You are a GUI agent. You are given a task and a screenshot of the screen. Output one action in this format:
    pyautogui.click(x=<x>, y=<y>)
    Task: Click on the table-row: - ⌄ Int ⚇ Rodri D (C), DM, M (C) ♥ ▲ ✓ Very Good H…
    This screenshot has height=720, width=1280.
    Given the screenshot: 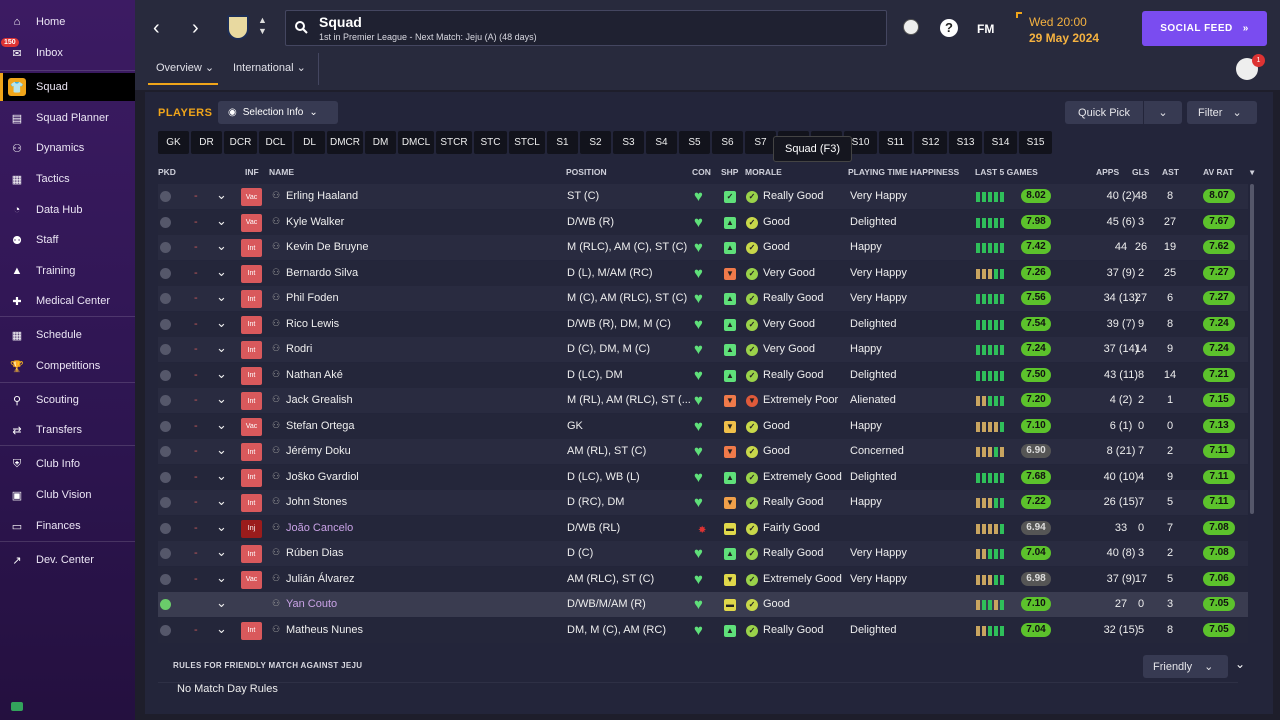 What is the action you would take?
    pyautogui.click(x=703, y=349)
    